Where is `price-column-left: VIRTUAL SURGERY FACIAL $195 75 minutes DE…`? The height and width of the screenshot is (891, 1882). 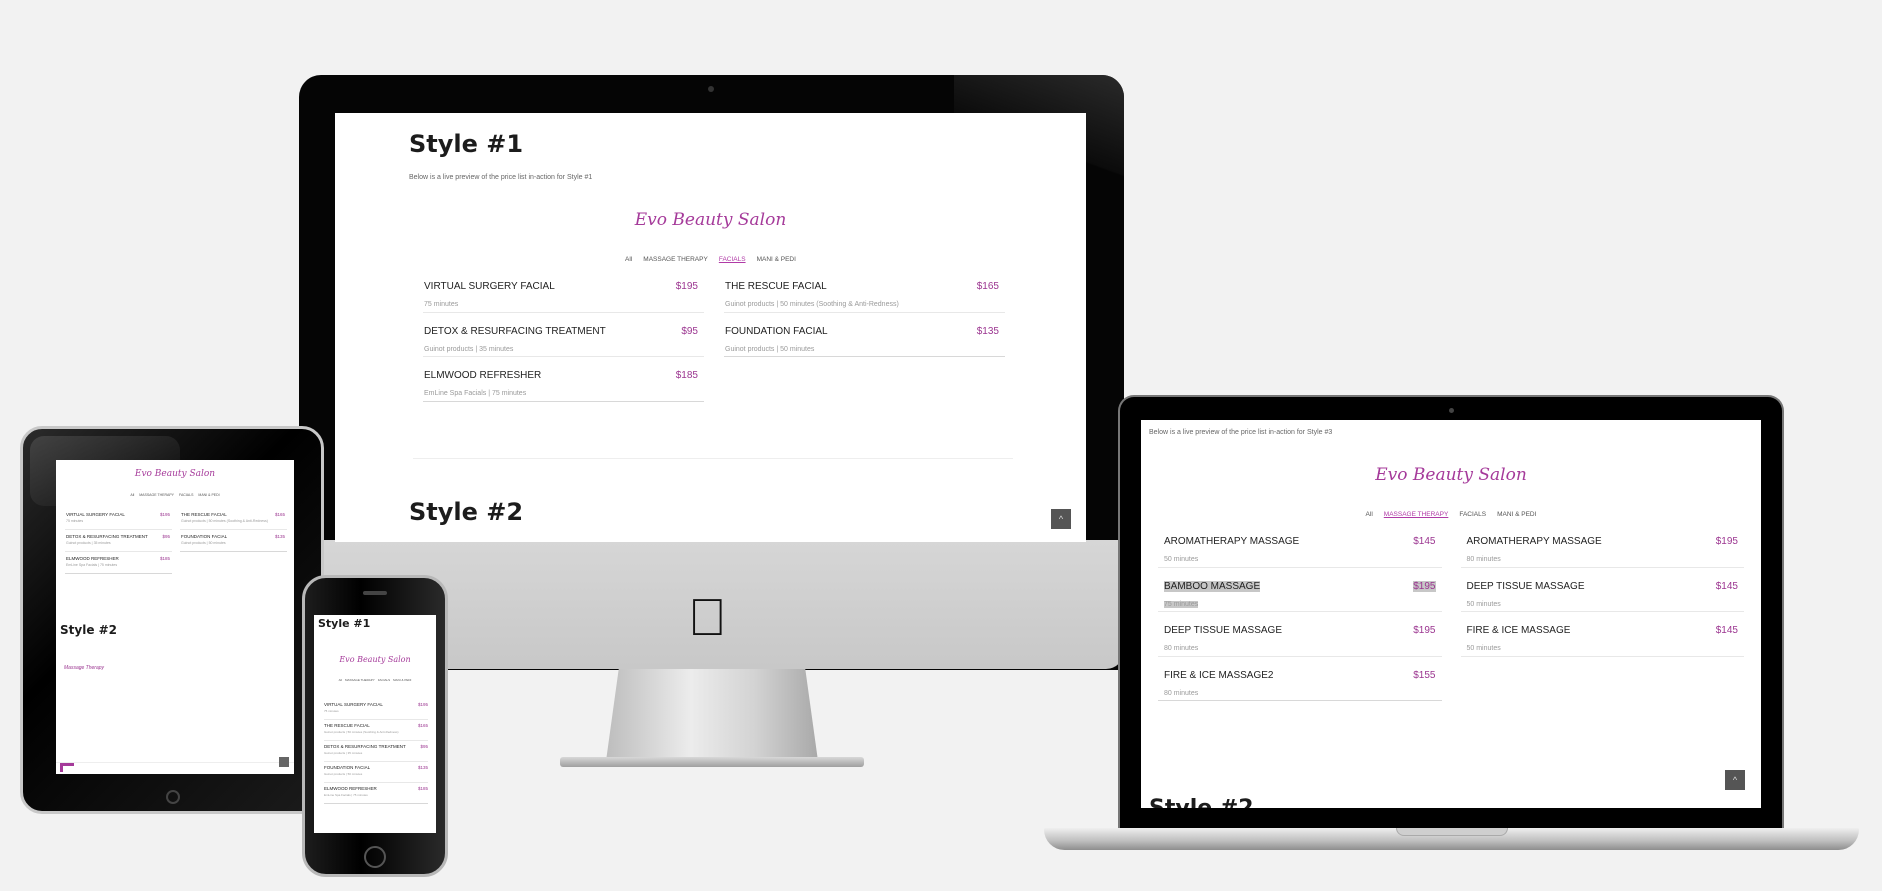
price-column-left: VIRTUAL SURGERY FACIAL $195 75 minutes DE… is located at coordinates (118, 541).